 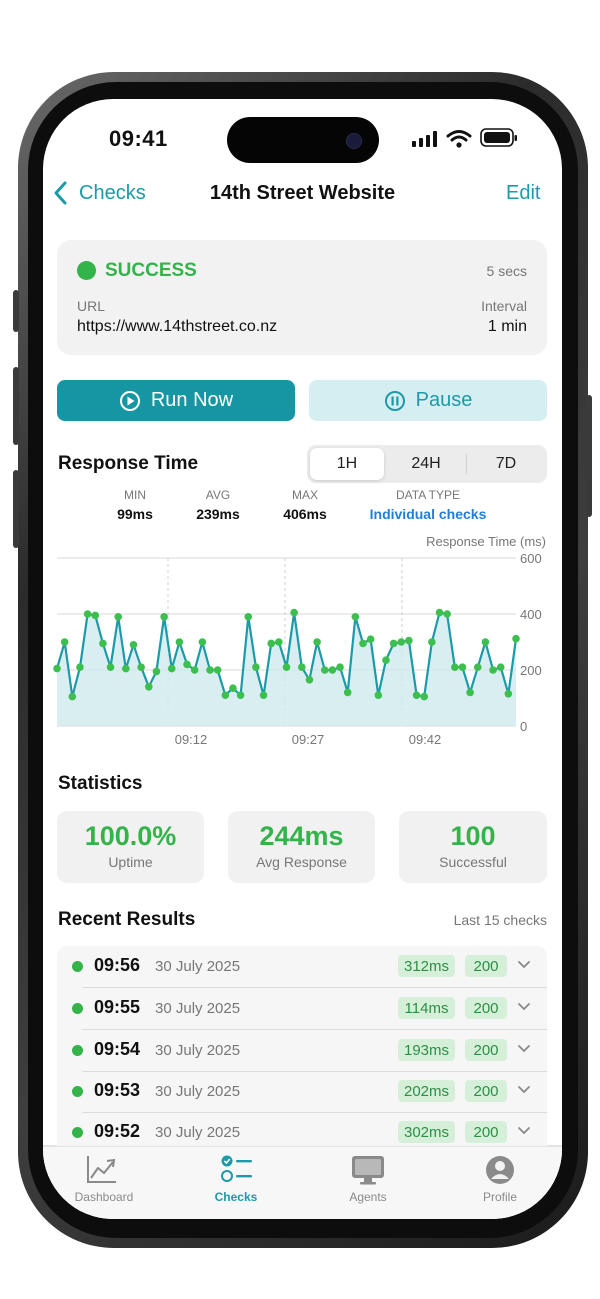 What do you see at coordinates (218, 495) in the screenshot?
I see `avg-label: AVG` at bounding box center [218, 495].